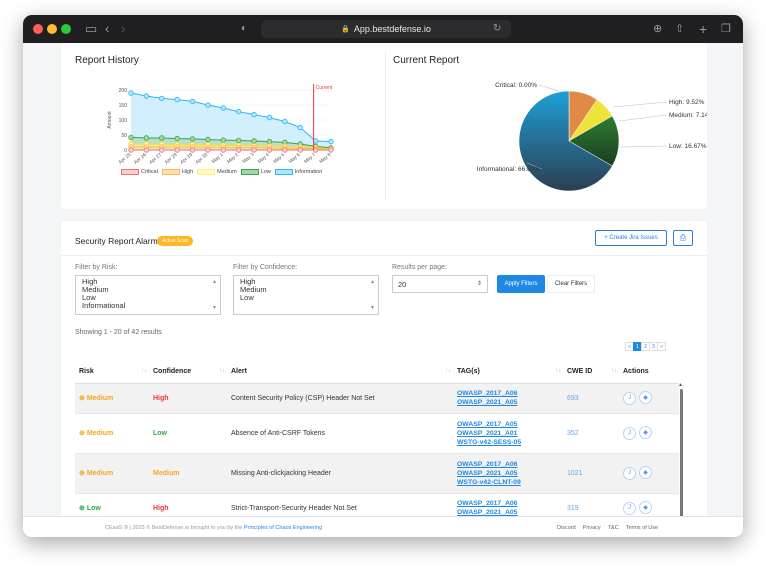 This screenshot has height=567, width=766. I want to click on footer-chaos-link: Principles of Chaos Engineering, so click(283, 528).